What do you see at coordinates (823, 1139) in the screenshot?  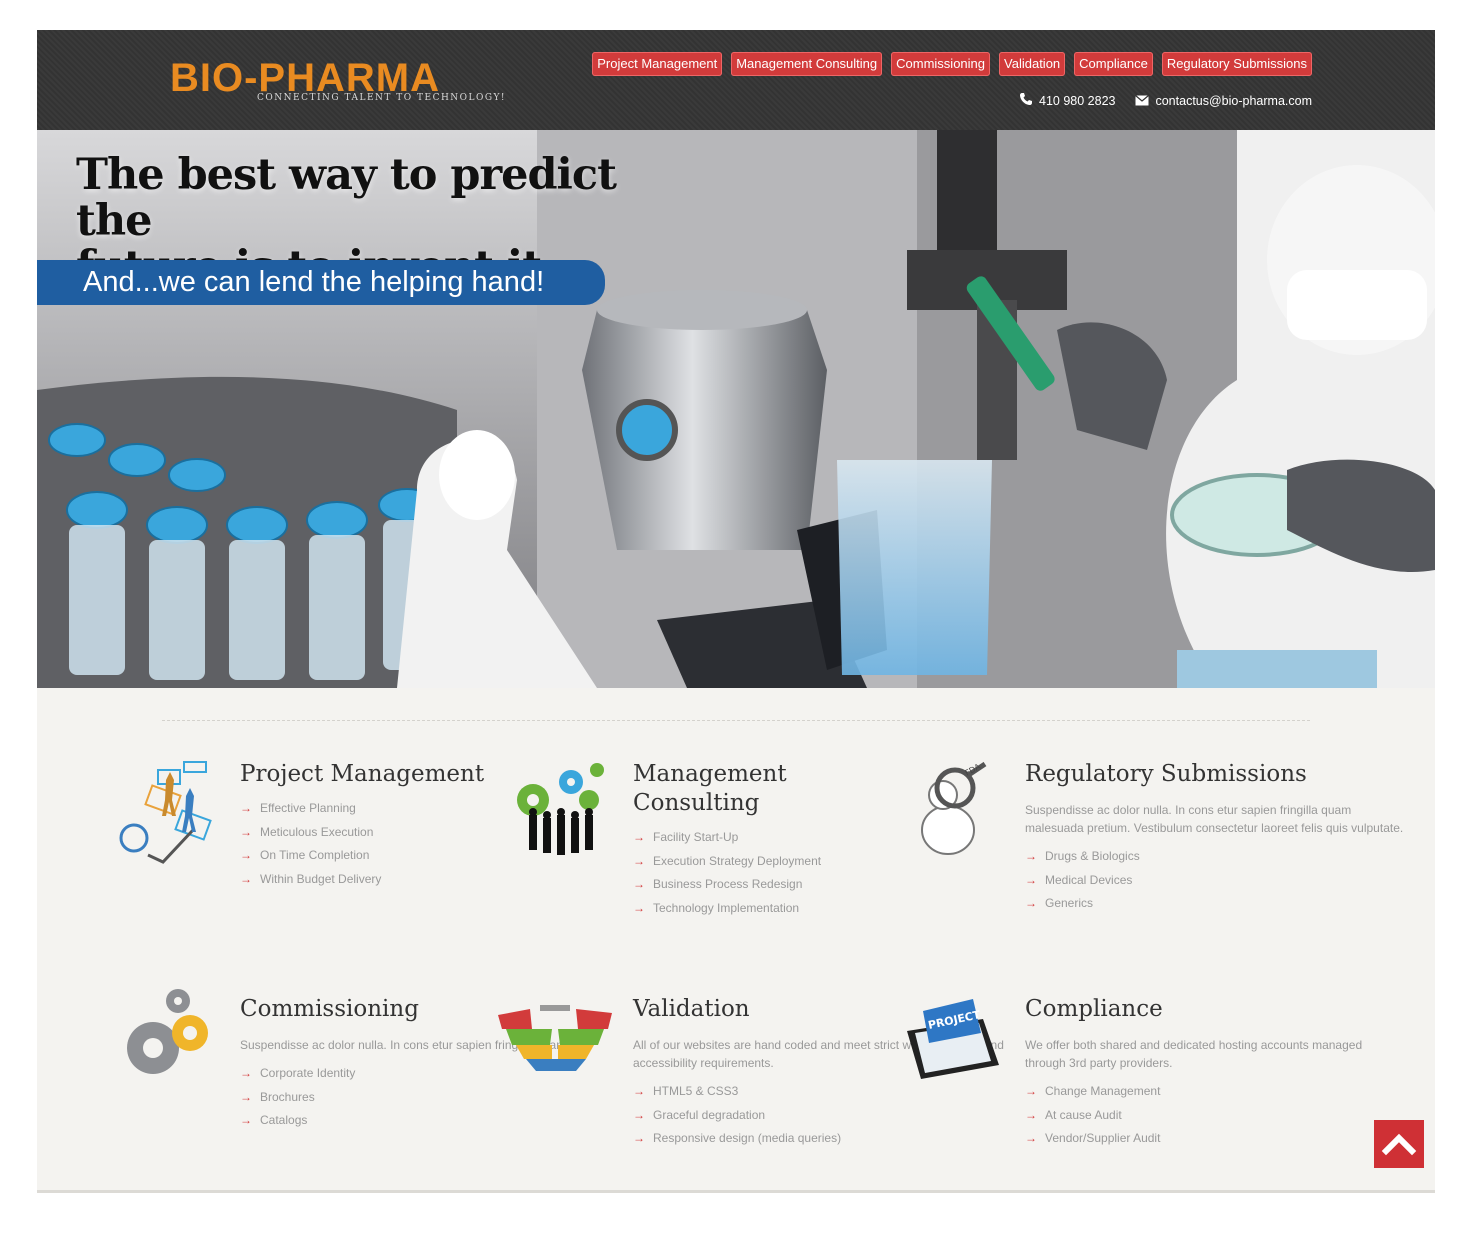 I see `list-item: → Responsive design (media queries)` at bounding box center [823, 1139].